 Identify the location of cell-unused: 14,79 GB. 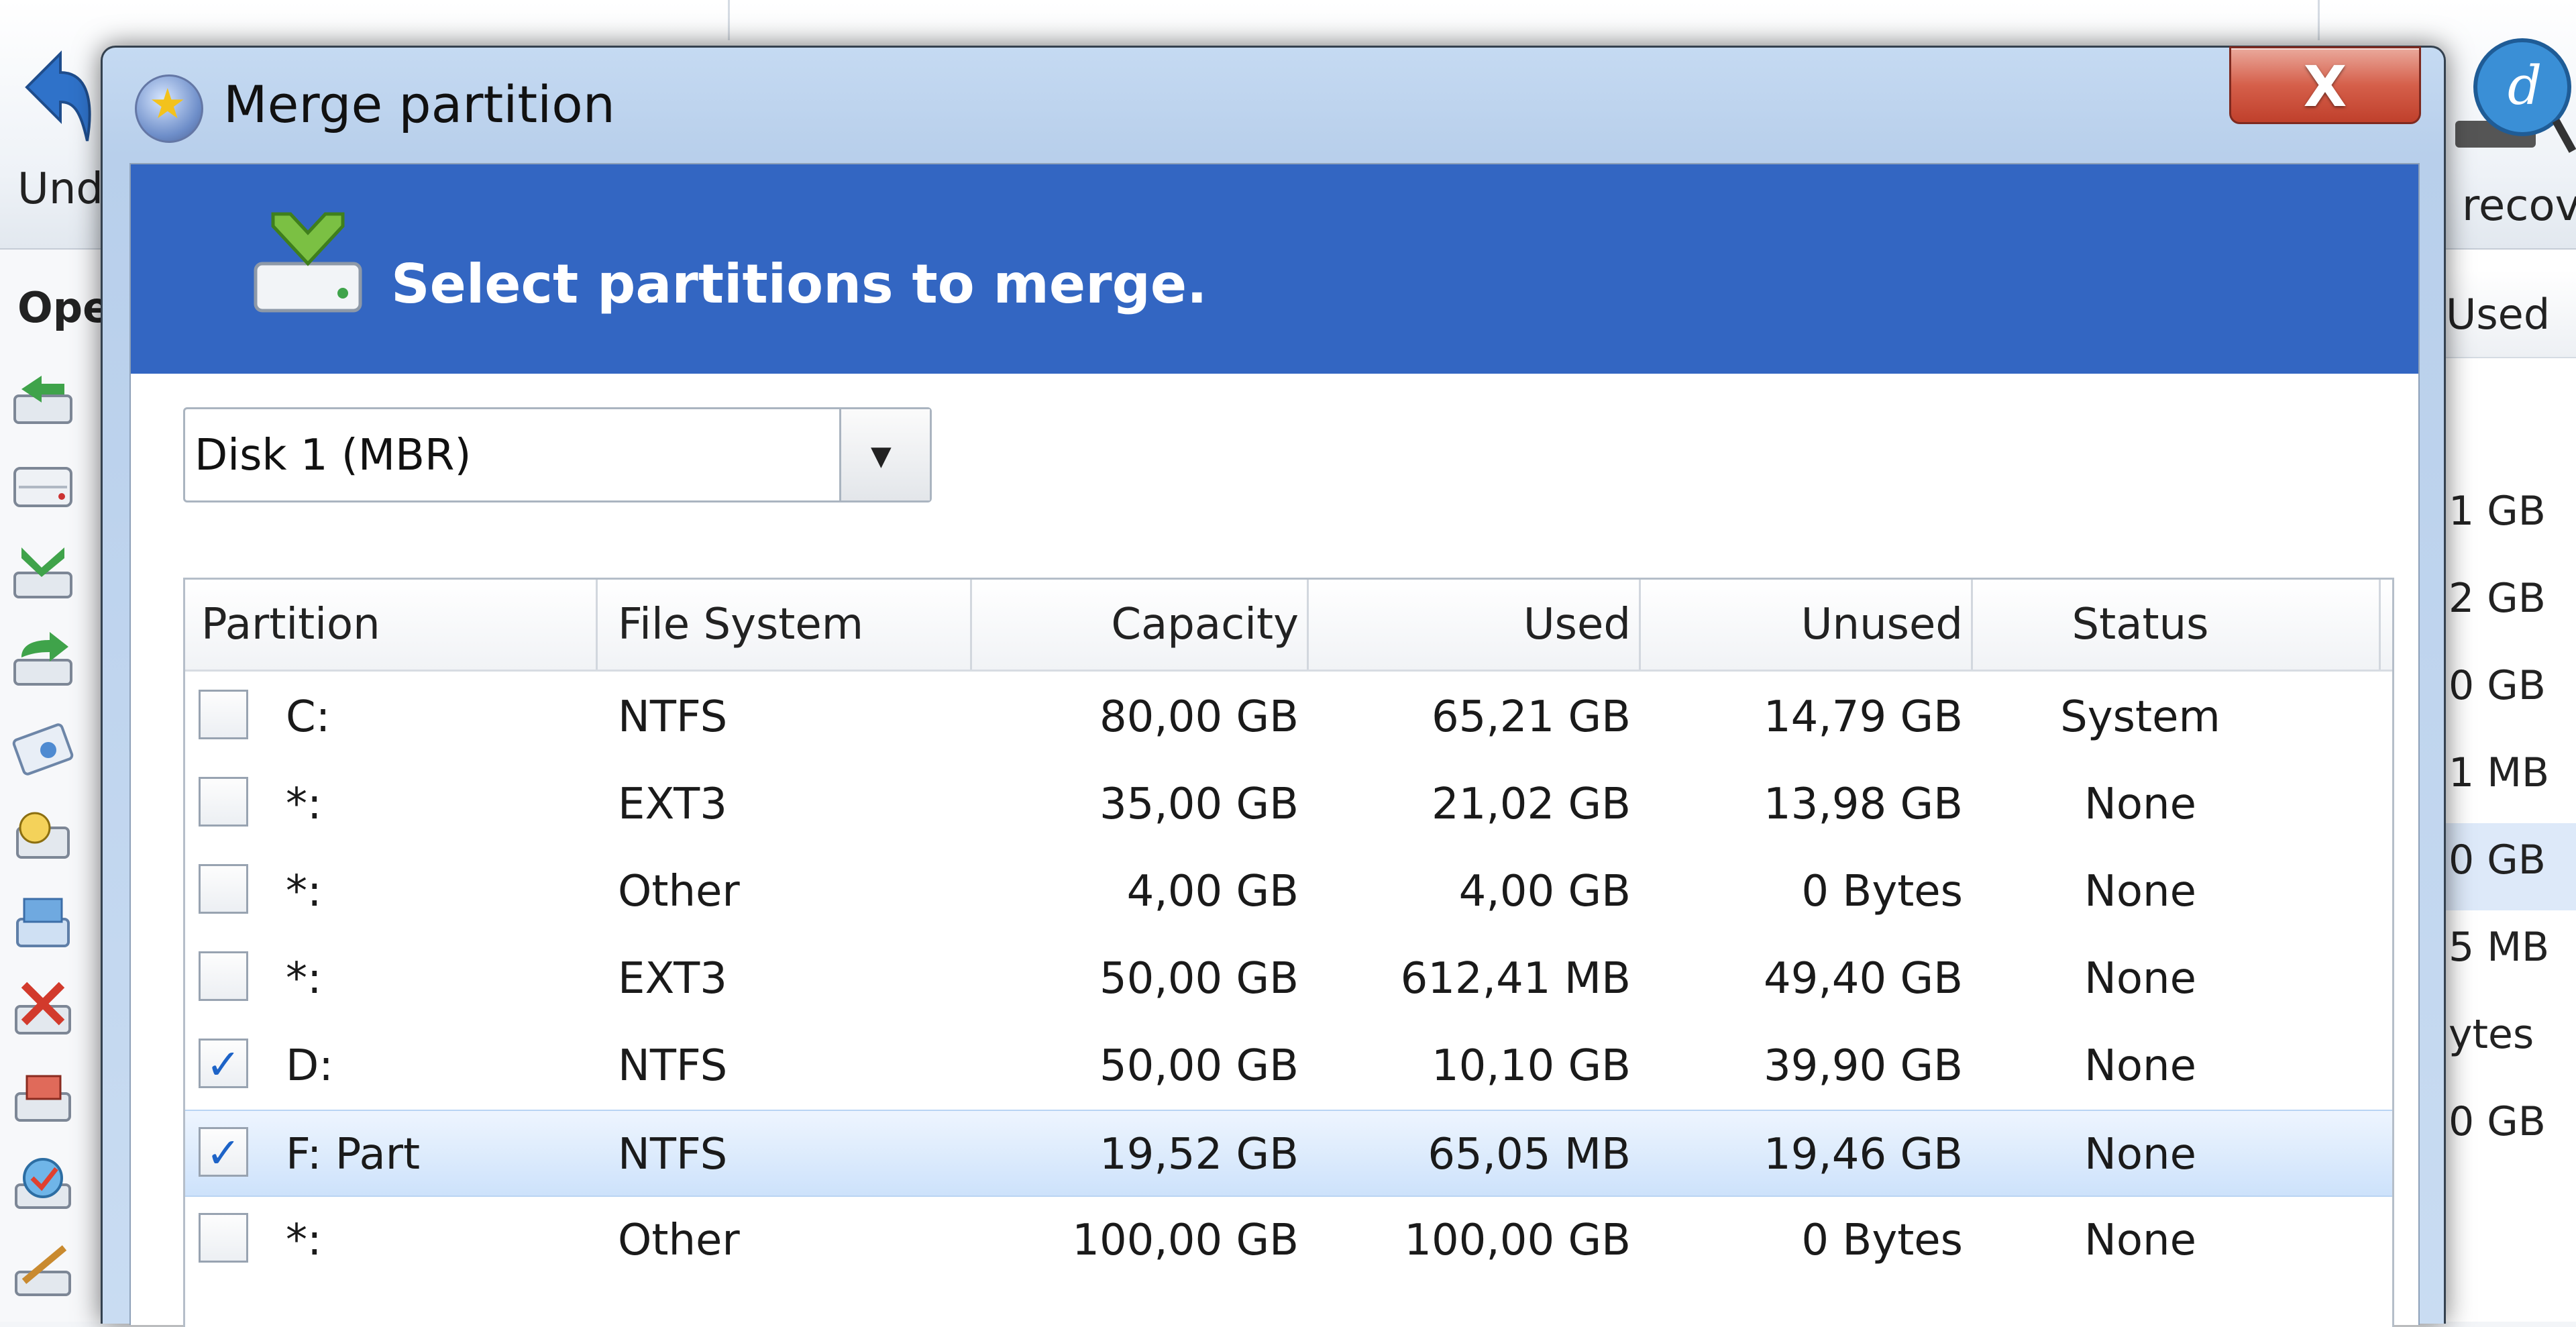
(1863, 717).